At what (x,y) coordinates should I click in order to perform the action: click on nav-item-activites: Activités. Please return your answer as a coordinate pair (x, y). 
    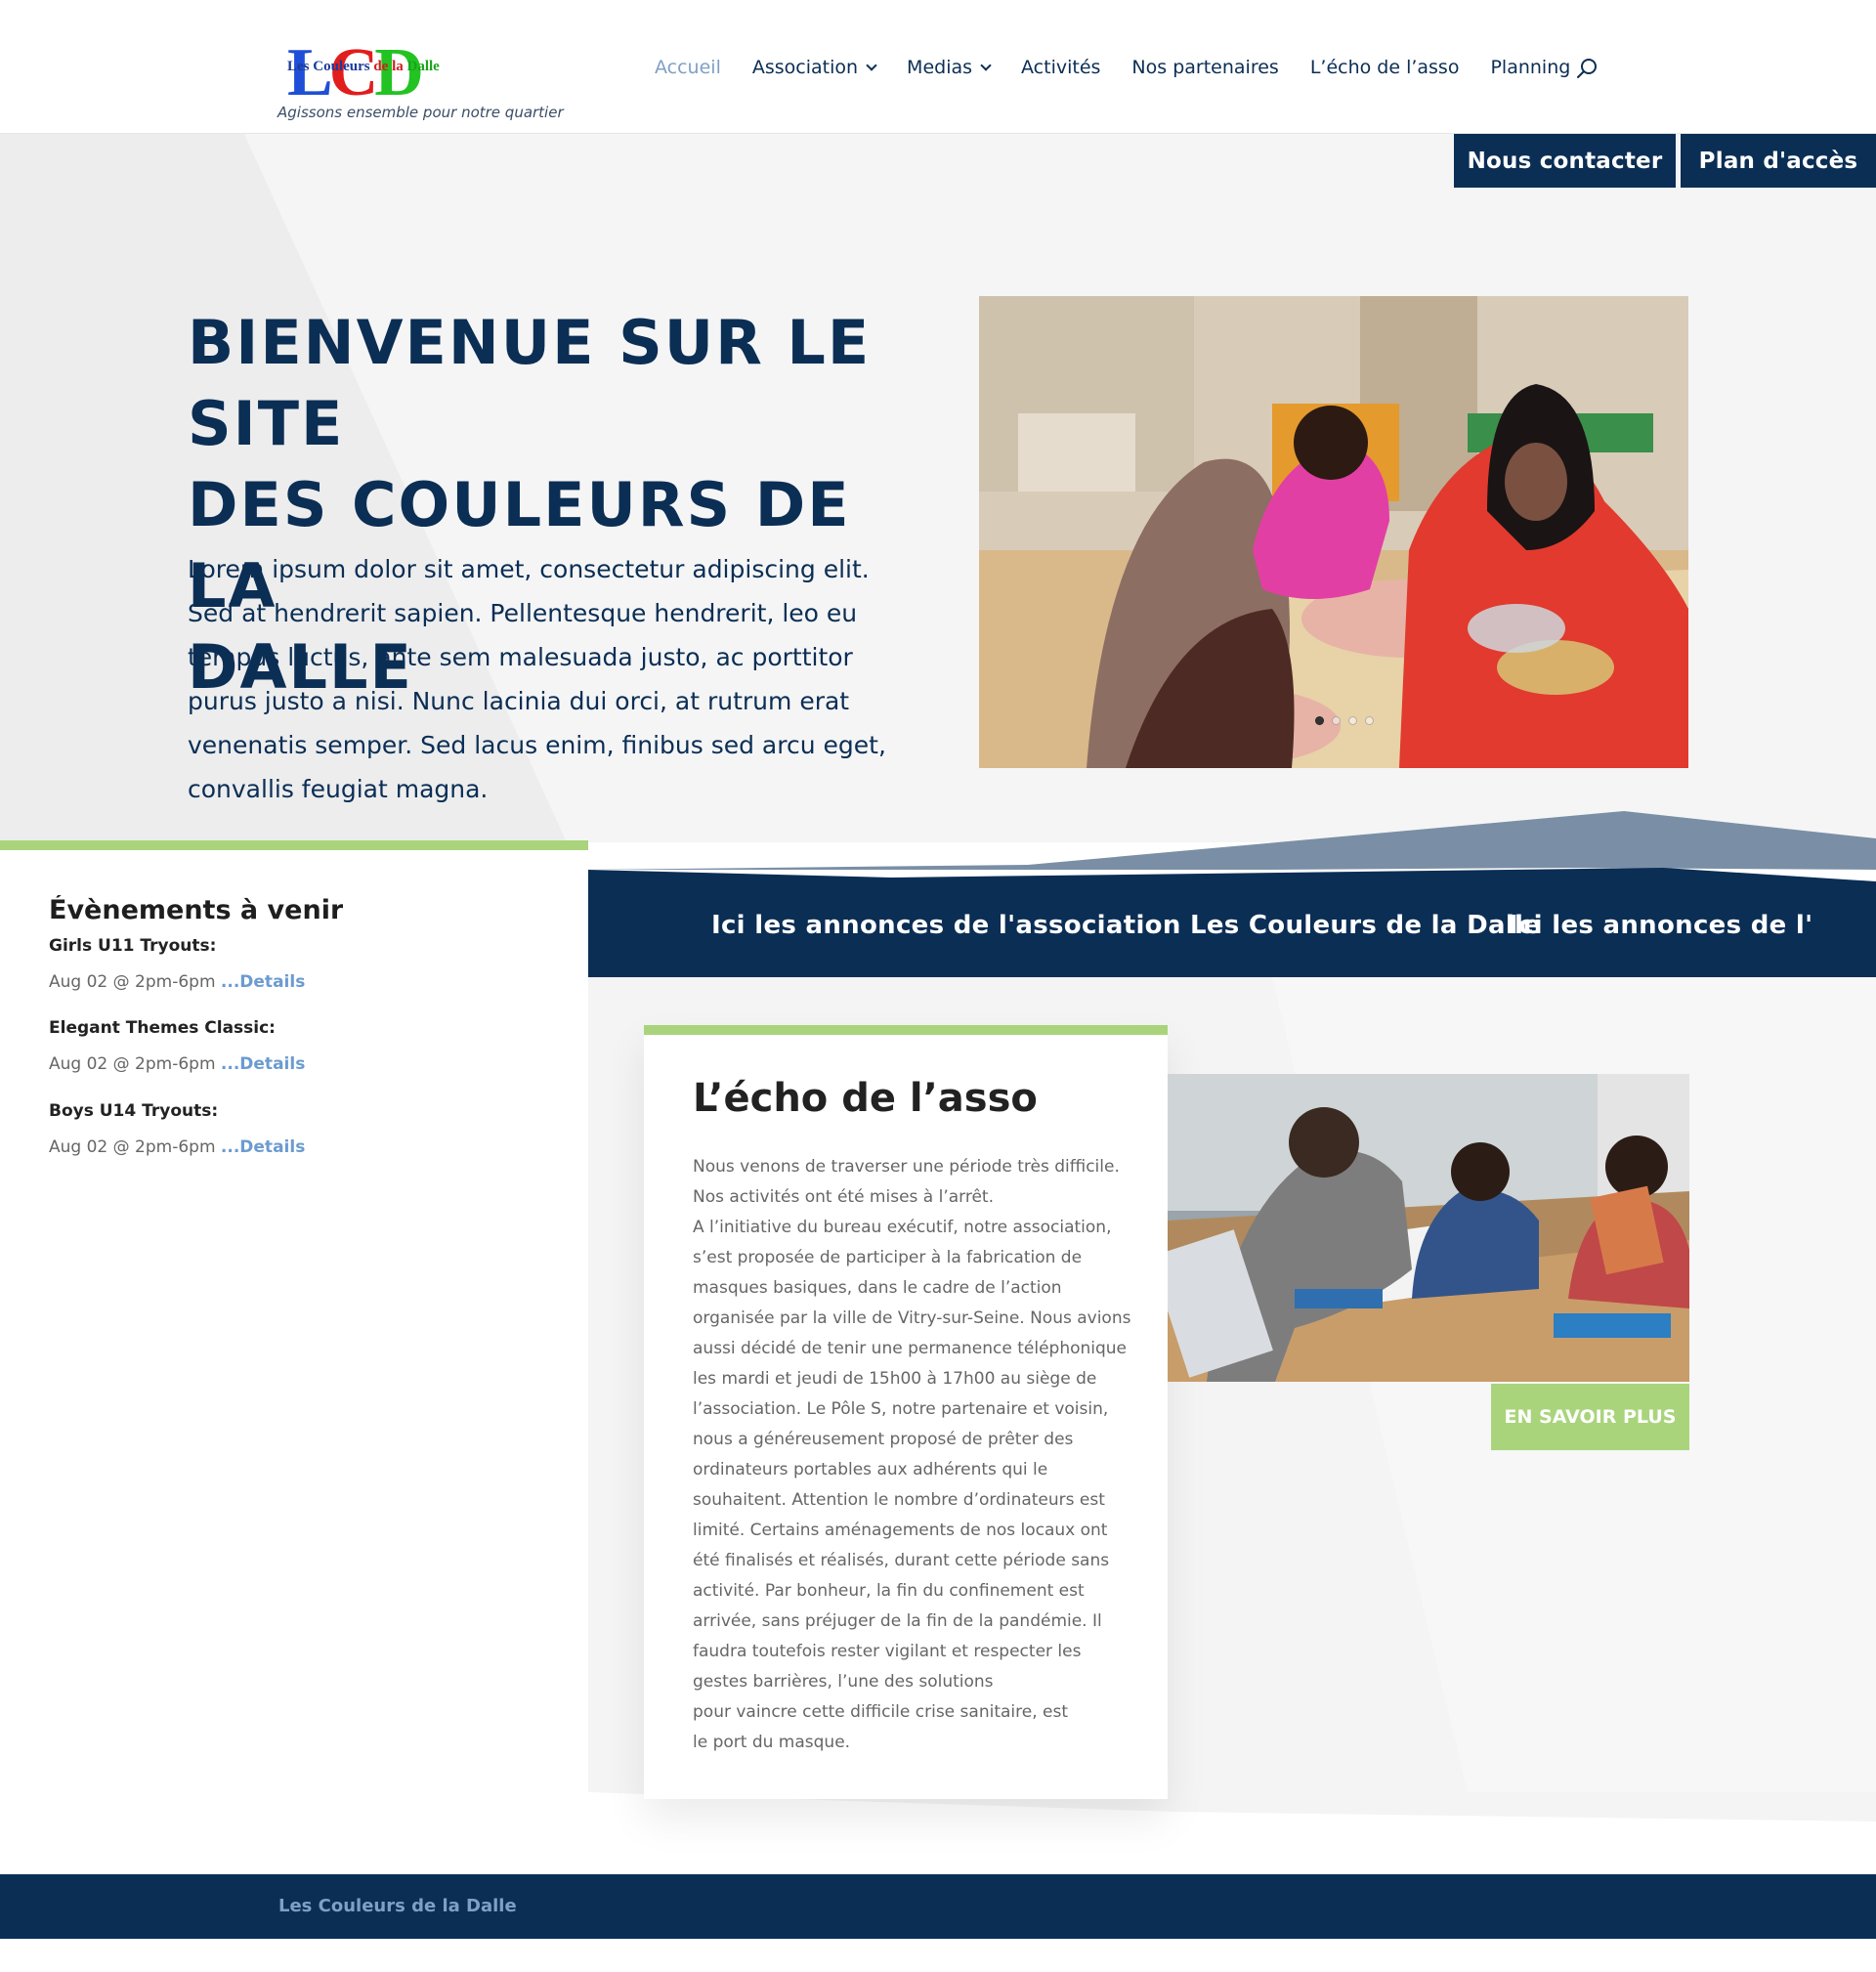
    Looking at the image, I should click on (1060, 67).